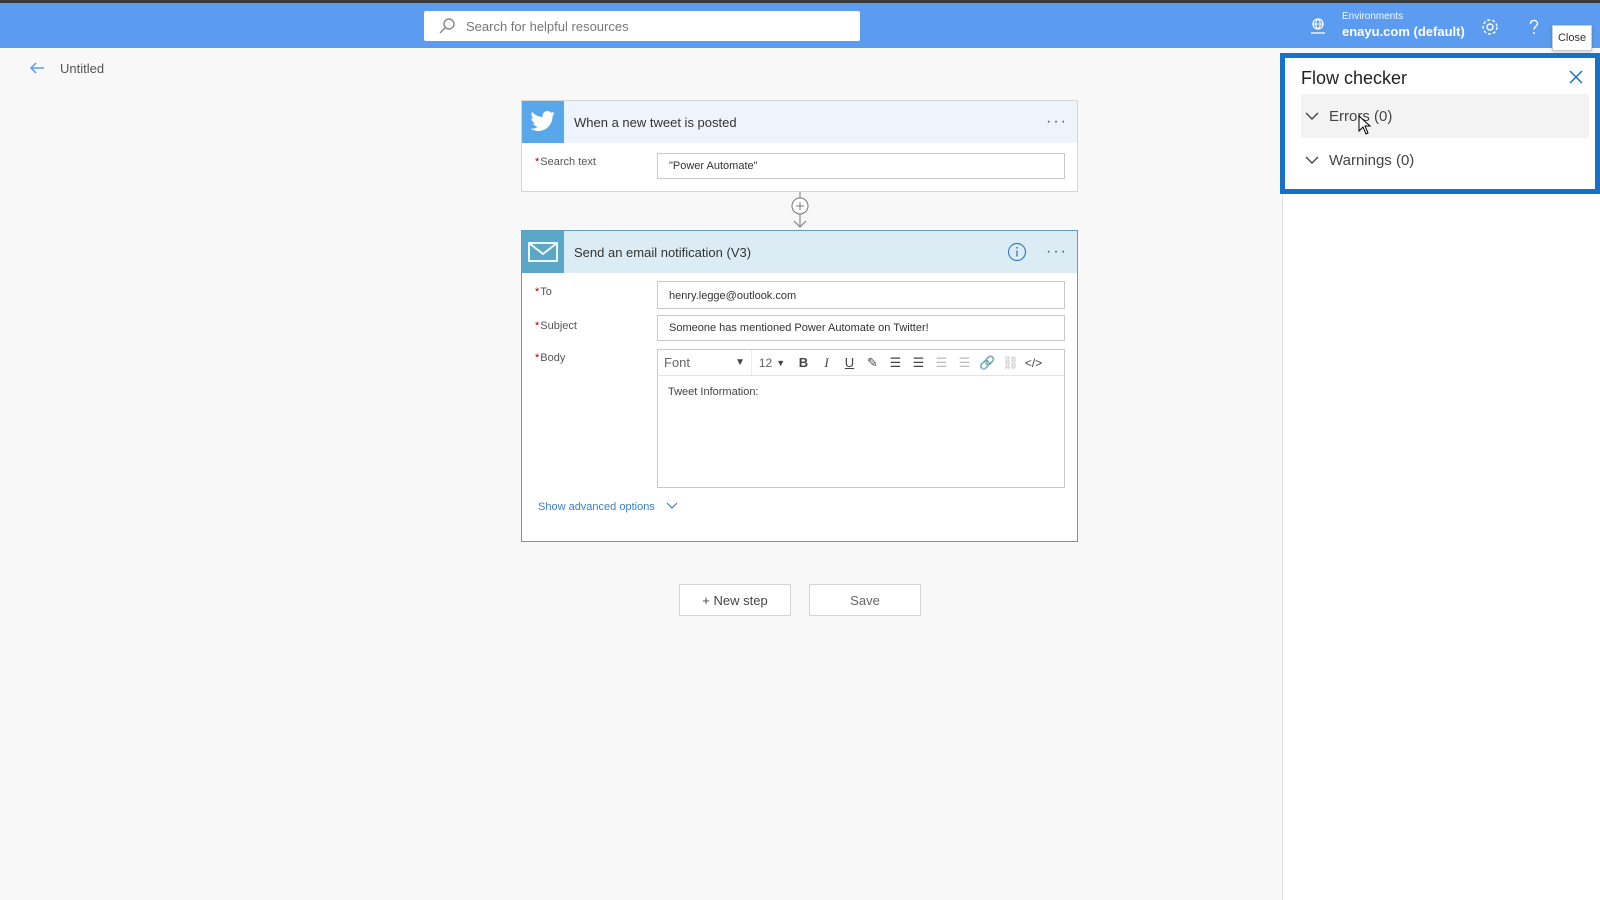  Describe the element at coordinates (1534, 27) in the screenshot. I see `help-icon` at that location.